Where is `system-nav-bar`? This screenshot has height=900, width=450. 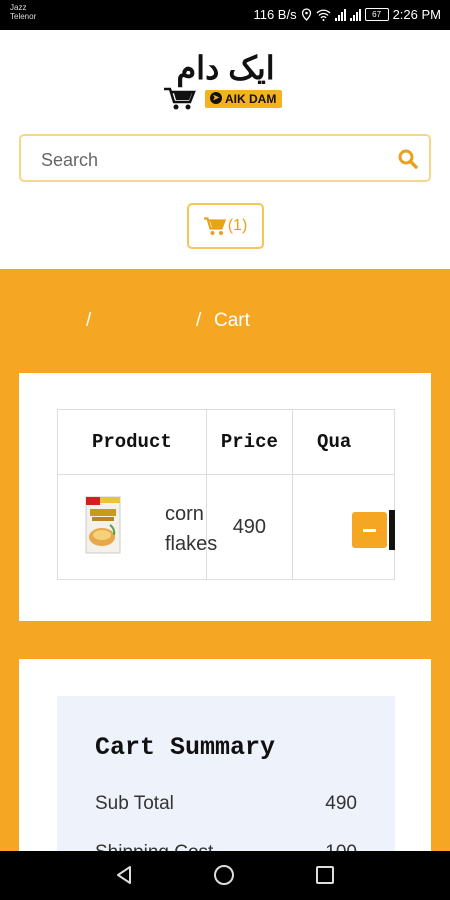 system-nav-bar is located at coordinates (225, 875).